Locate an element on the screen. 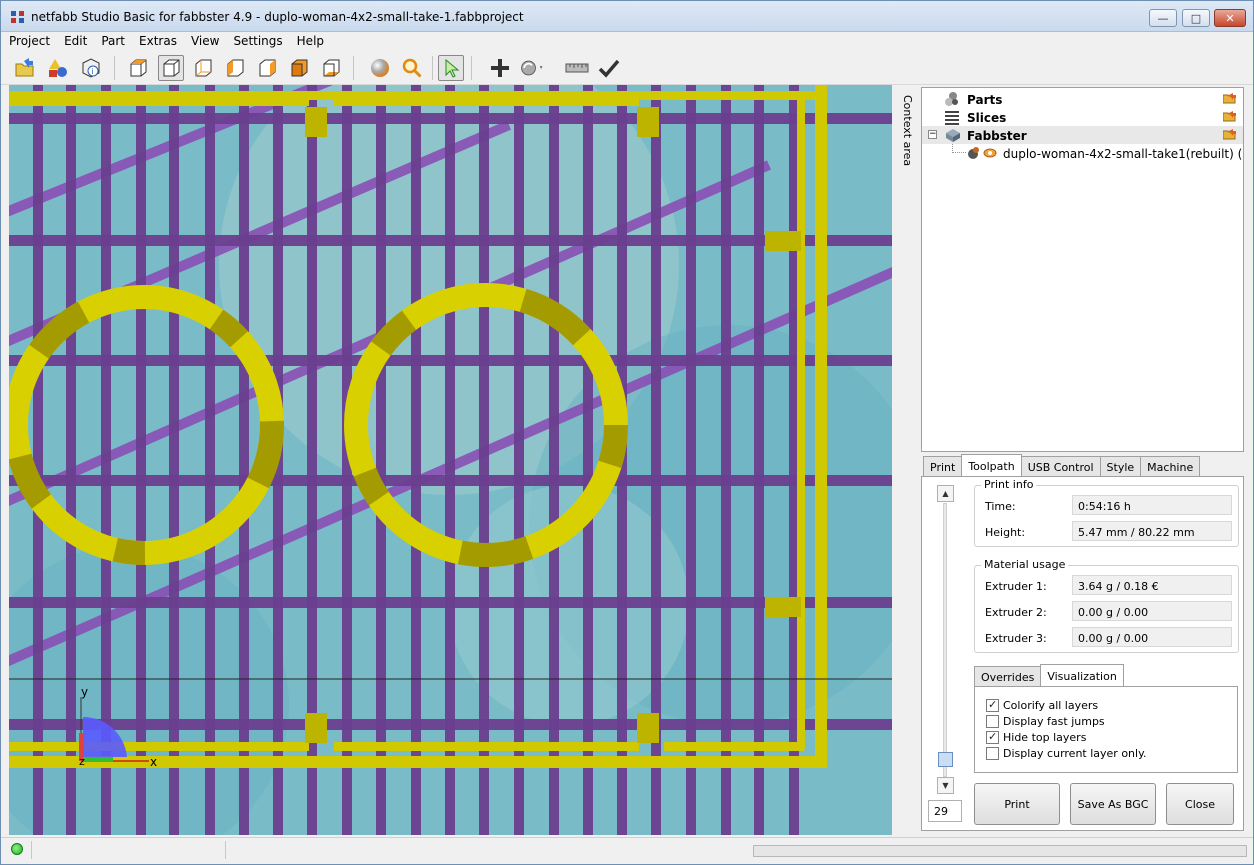 This screenshot has width=1254, height=865. open-project-icon is located at coordinates (25, 68).